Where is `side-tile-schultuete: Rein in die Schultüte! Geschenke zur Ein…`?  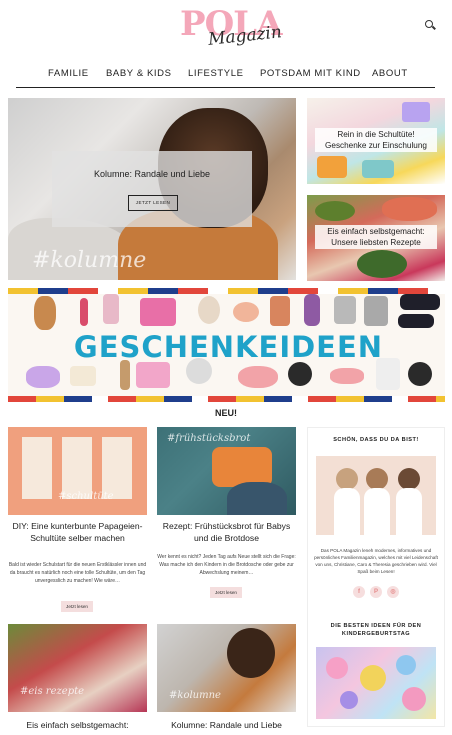
side-tile-schultuete: Rein in die Schultüte! Geschenke zur Ein… is located at coordinates (376, 141).